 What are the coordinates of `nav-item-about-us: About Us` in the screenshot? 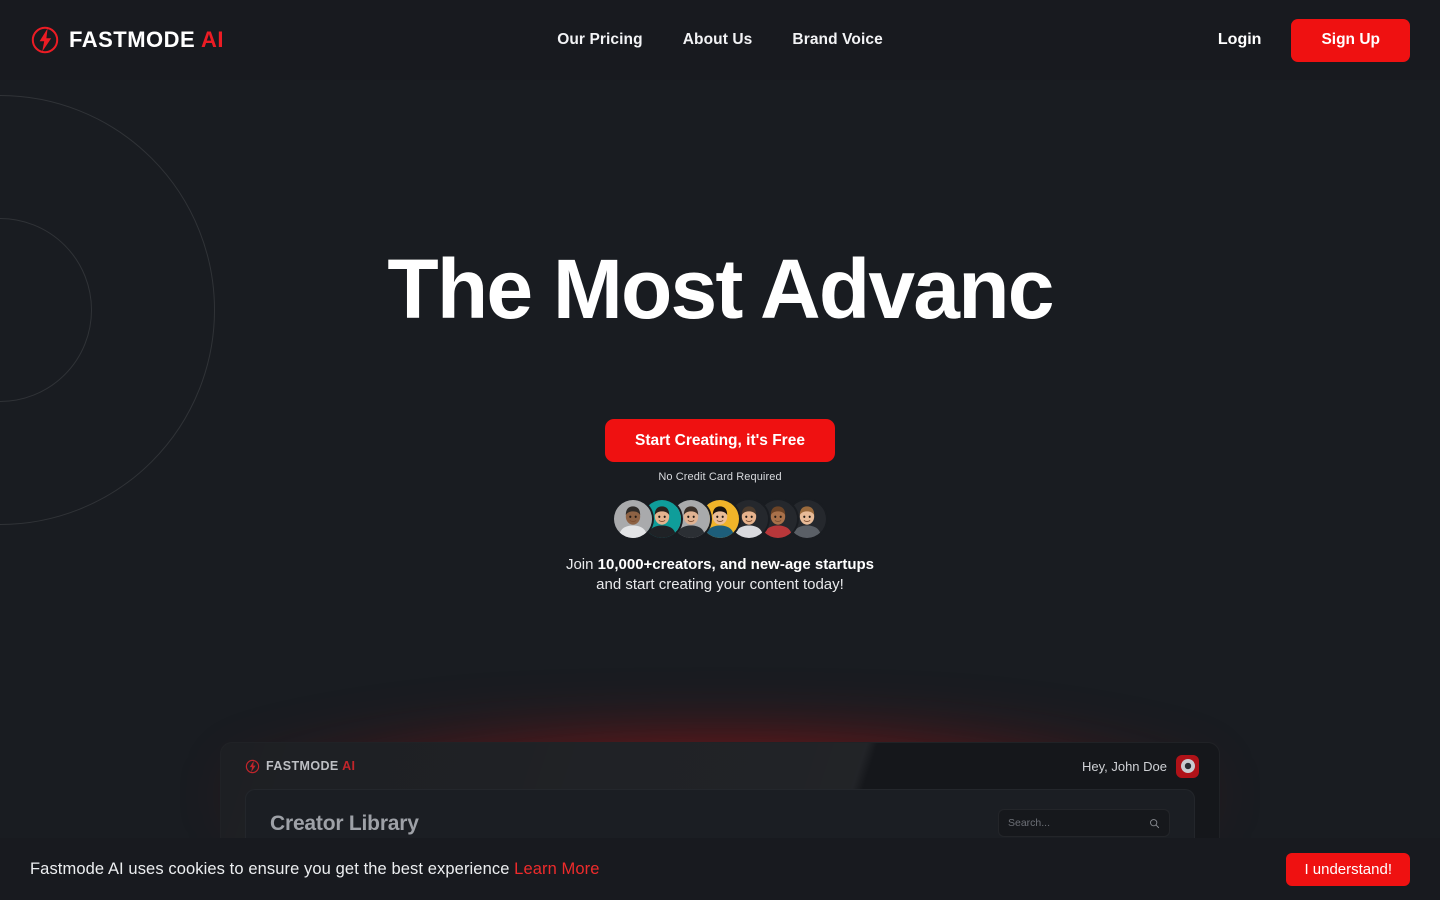 It's located at (718, 40).